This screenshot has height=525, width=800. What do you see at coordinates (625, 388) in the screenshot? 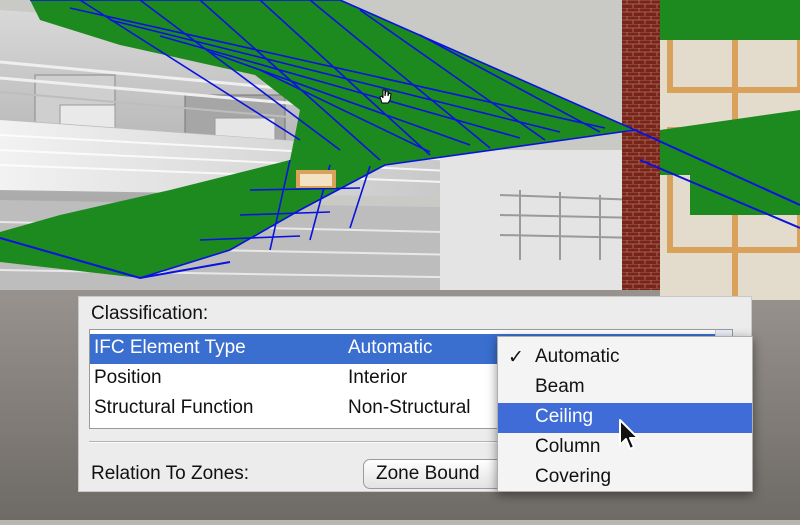
I see `menu-item-beam: Beam` at bounding box center [625, 388].